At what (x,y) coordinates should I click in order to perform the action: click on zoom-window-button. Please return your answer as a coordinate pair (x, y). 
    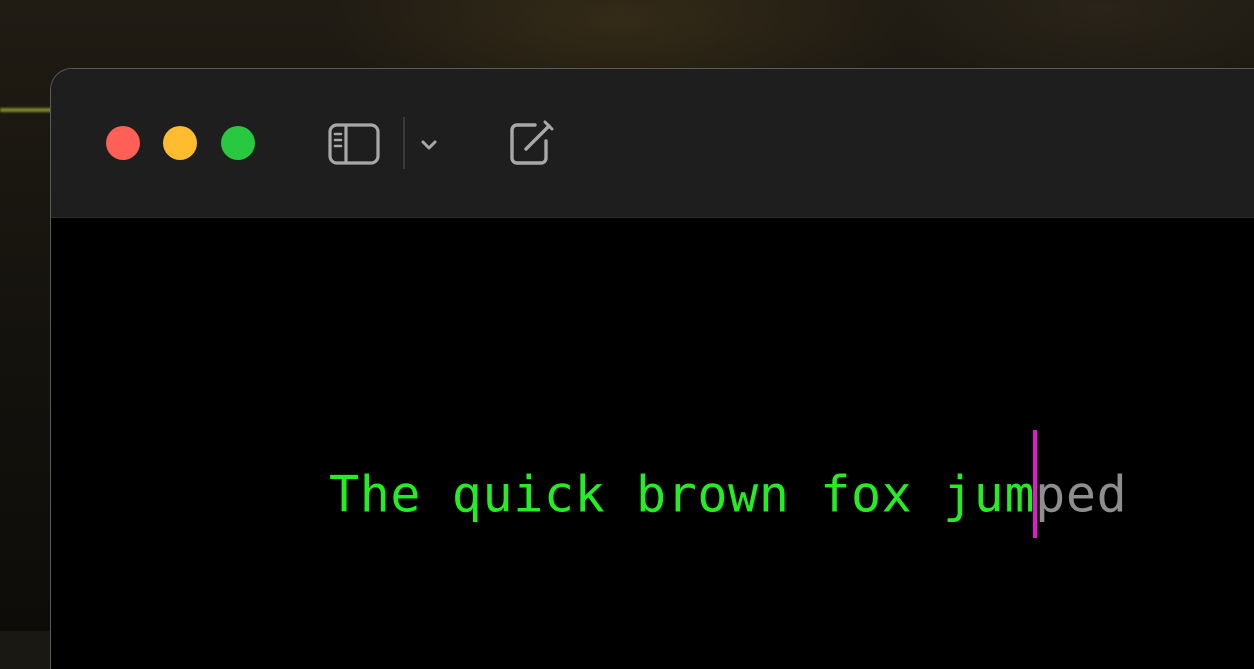
    Looking at the image, I should click on (238, 143).